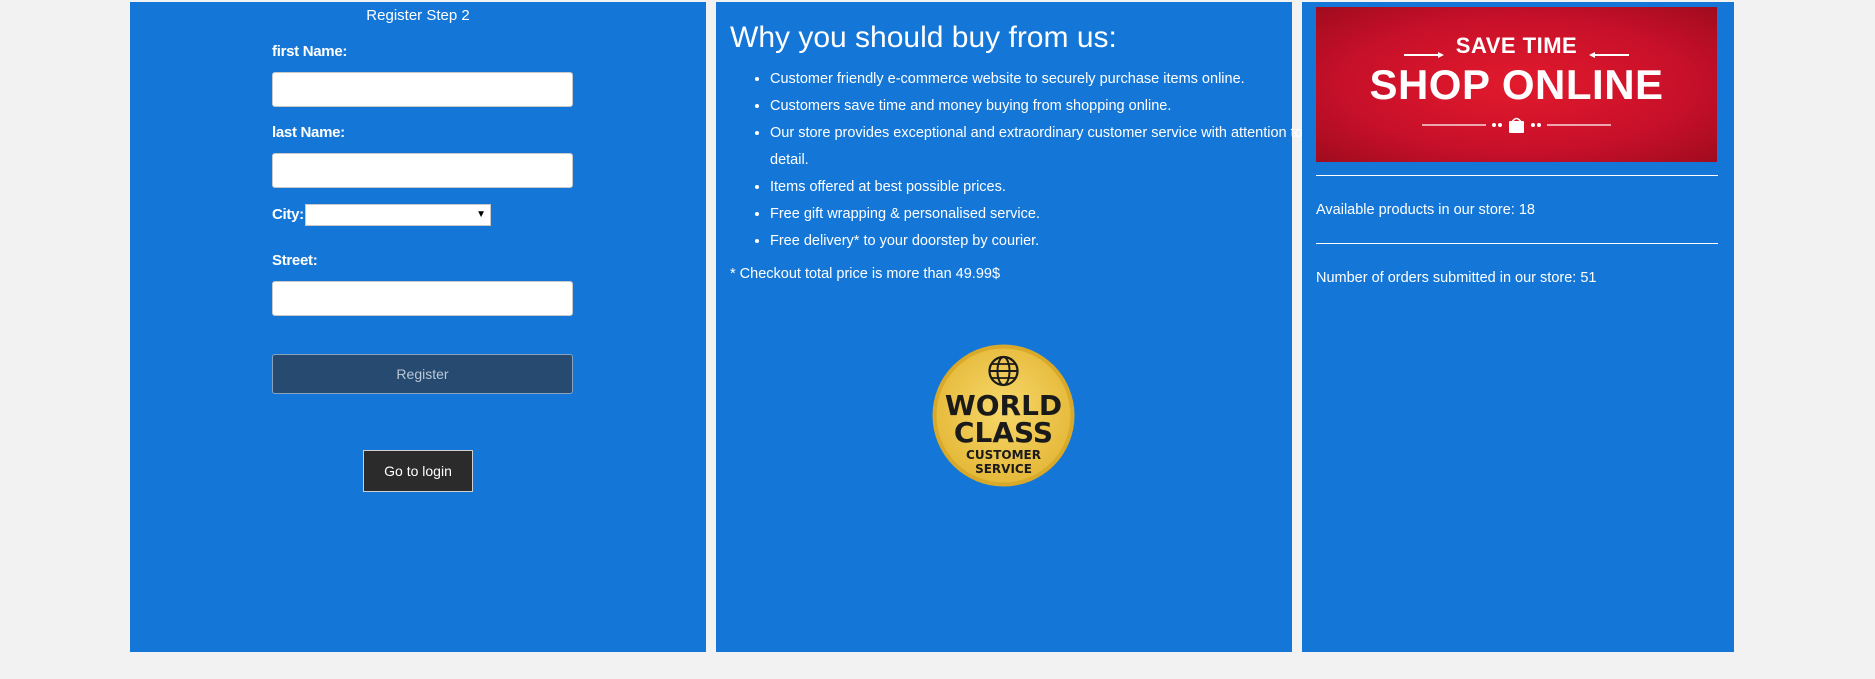 The height and width of the screenshot is (679, 1875). I want to click on banner-shop-online-text: SHOP ONLINE, so click(1516, 84).